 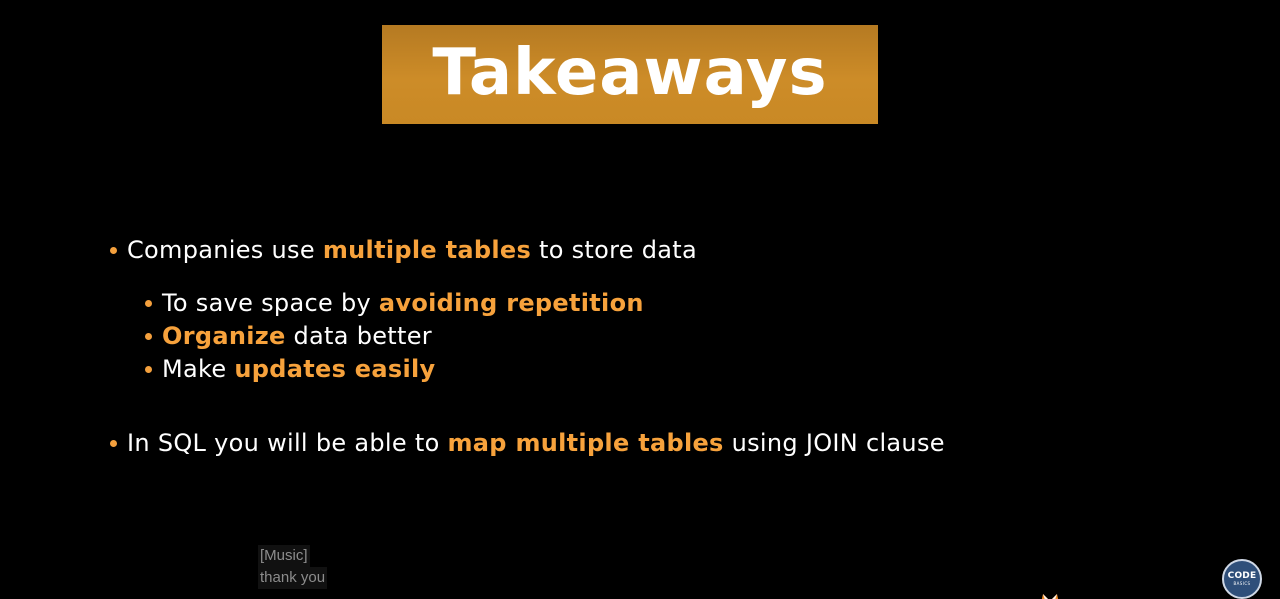 I want to click on caption-line: thank you, so click(x=293, y=578).